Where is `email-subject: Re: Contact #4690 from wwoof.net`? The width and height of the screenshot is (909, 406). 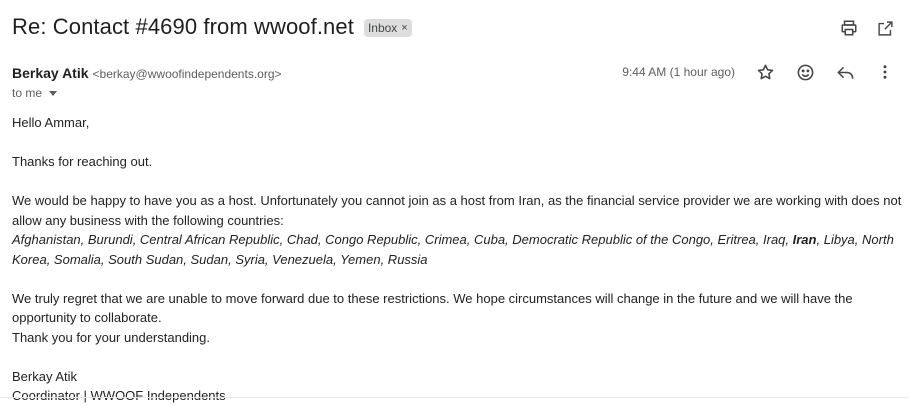 email-subject: Re: Contact #4690 from wwoof.net is located at coordinates (183, 26).